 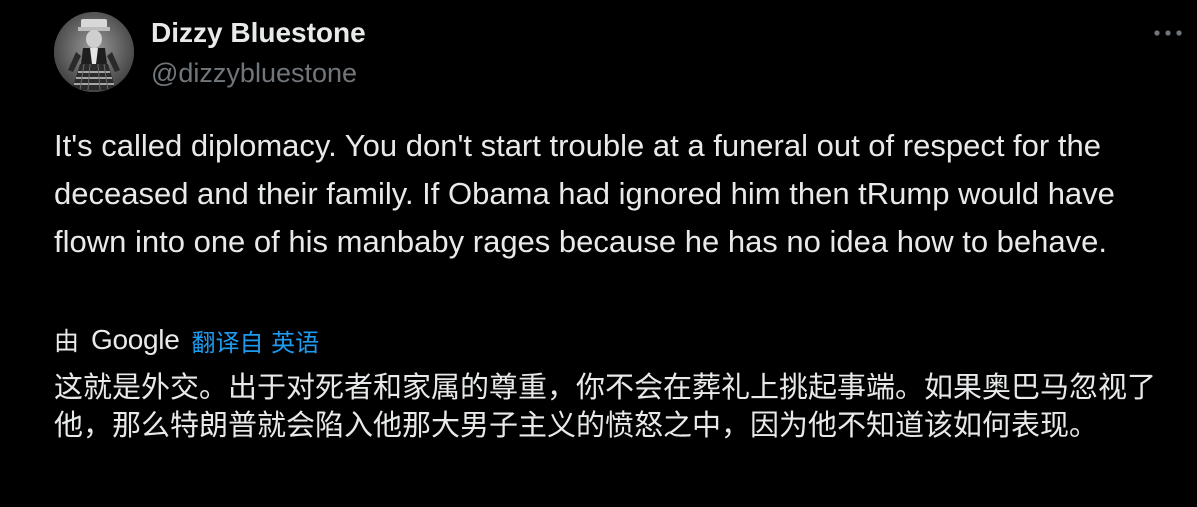 I want to click on vintage-portrait-avatar-icon, so click(x=94, y=52).